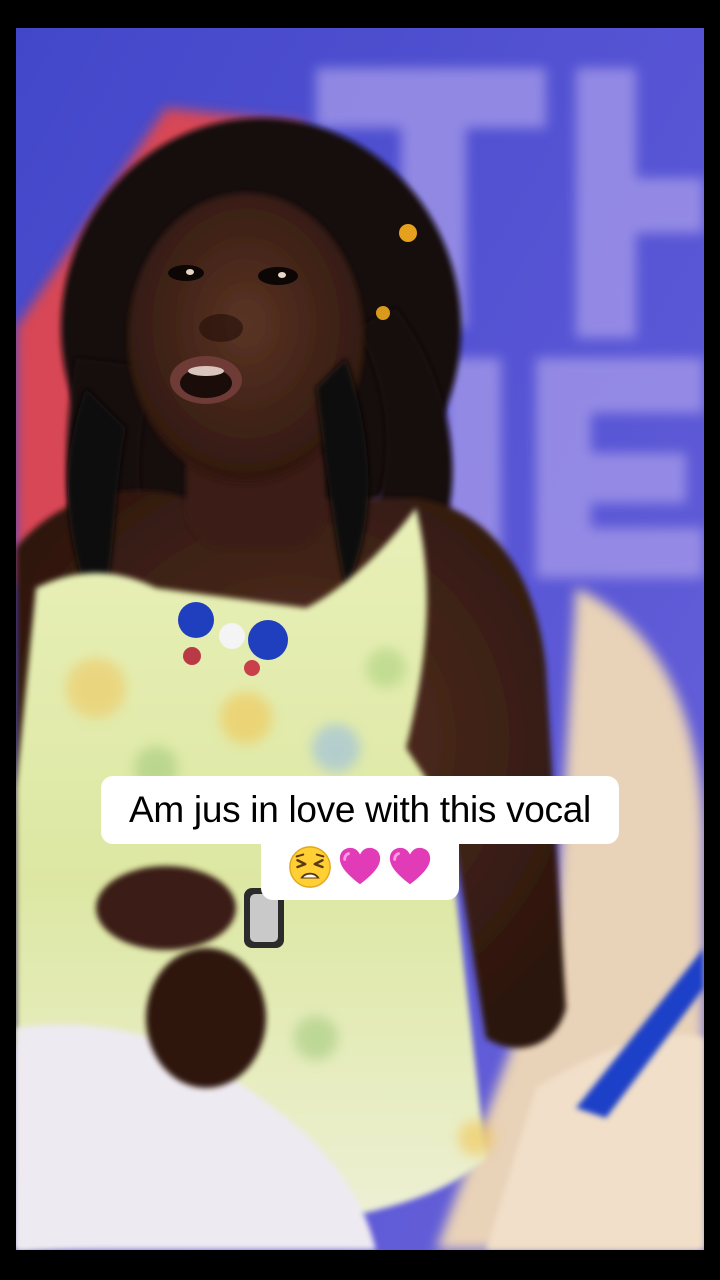  Describe the element at coordinates (360, 810) in the screenshot. I see `caption-text: Am jus in love with this vocal` at that location.